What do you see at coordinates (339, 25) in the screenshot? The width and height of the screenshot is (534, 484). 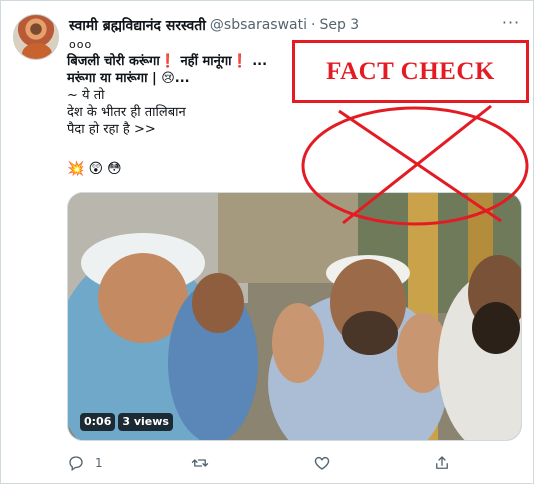 I see `tweet-date: Sep 3` at bounding box center [339, 25].